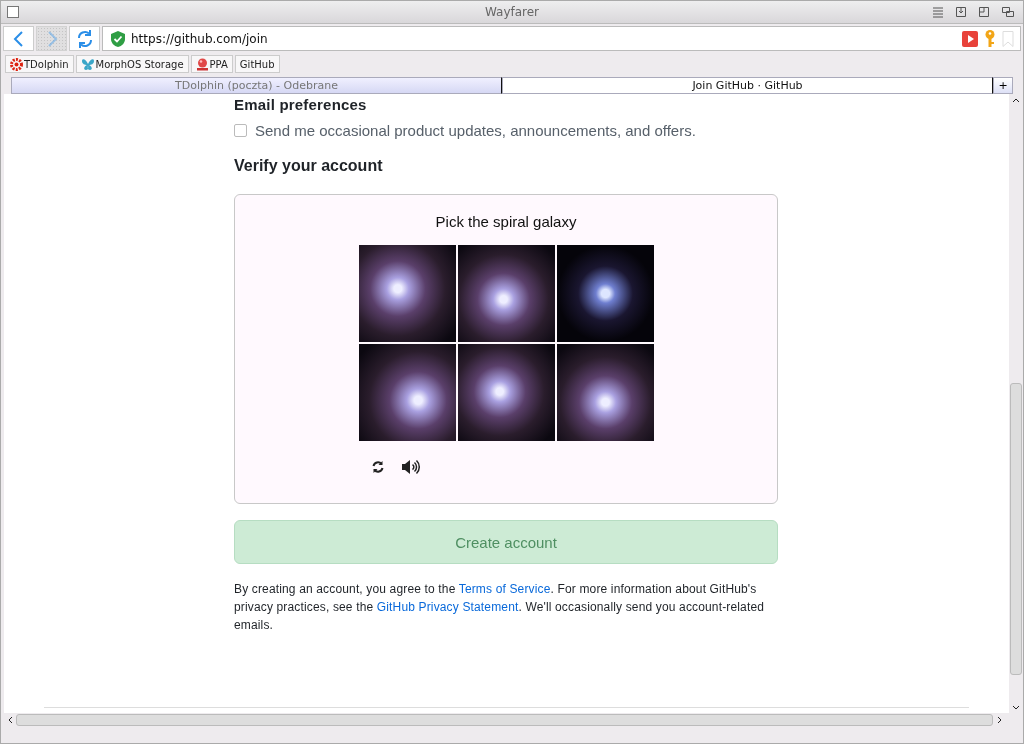 The image size is (1024, 744). Describe the element at coordinates (309, 166) in the screenshot. I see `section-heading: Verify your account` at that location.